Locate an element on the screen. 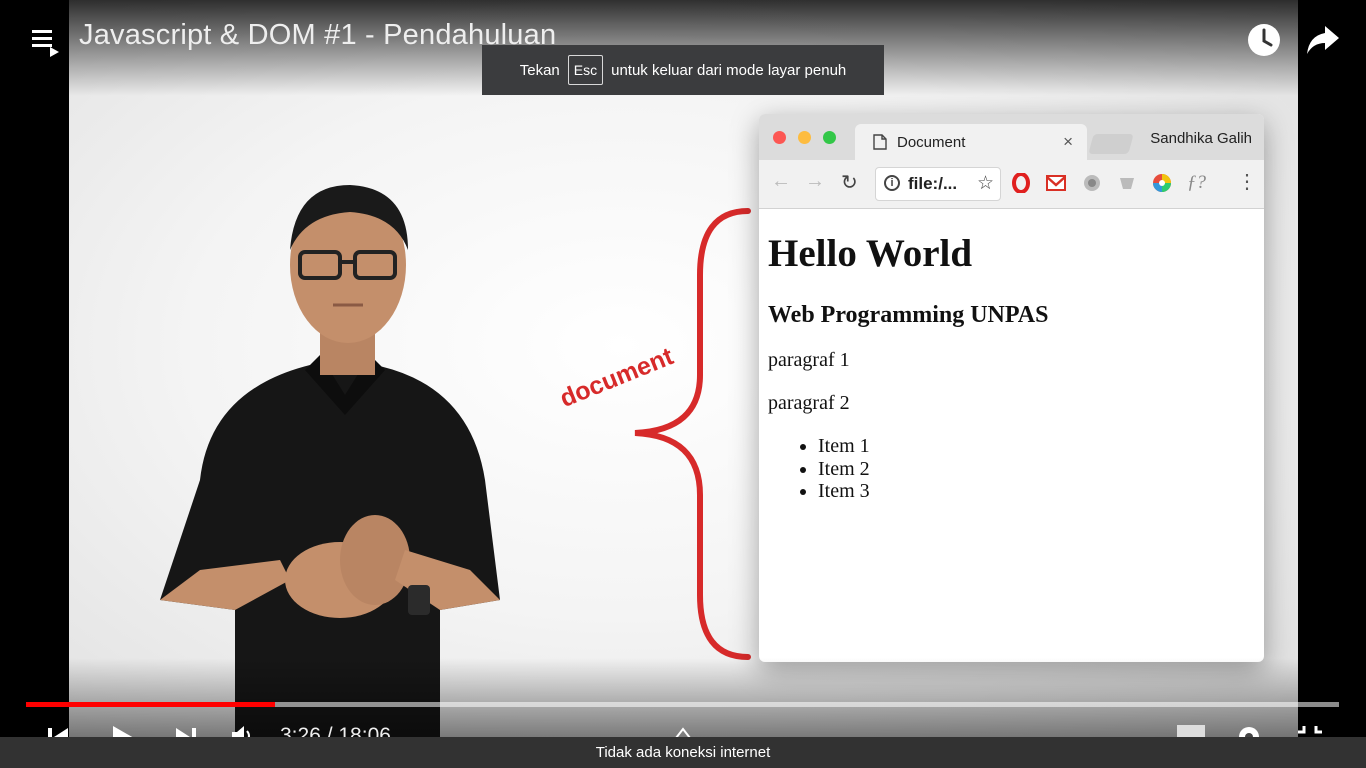 The width and height of the screenshot is (1366, 768). list-item: Item 3 is located at coordinates (1036, 491).